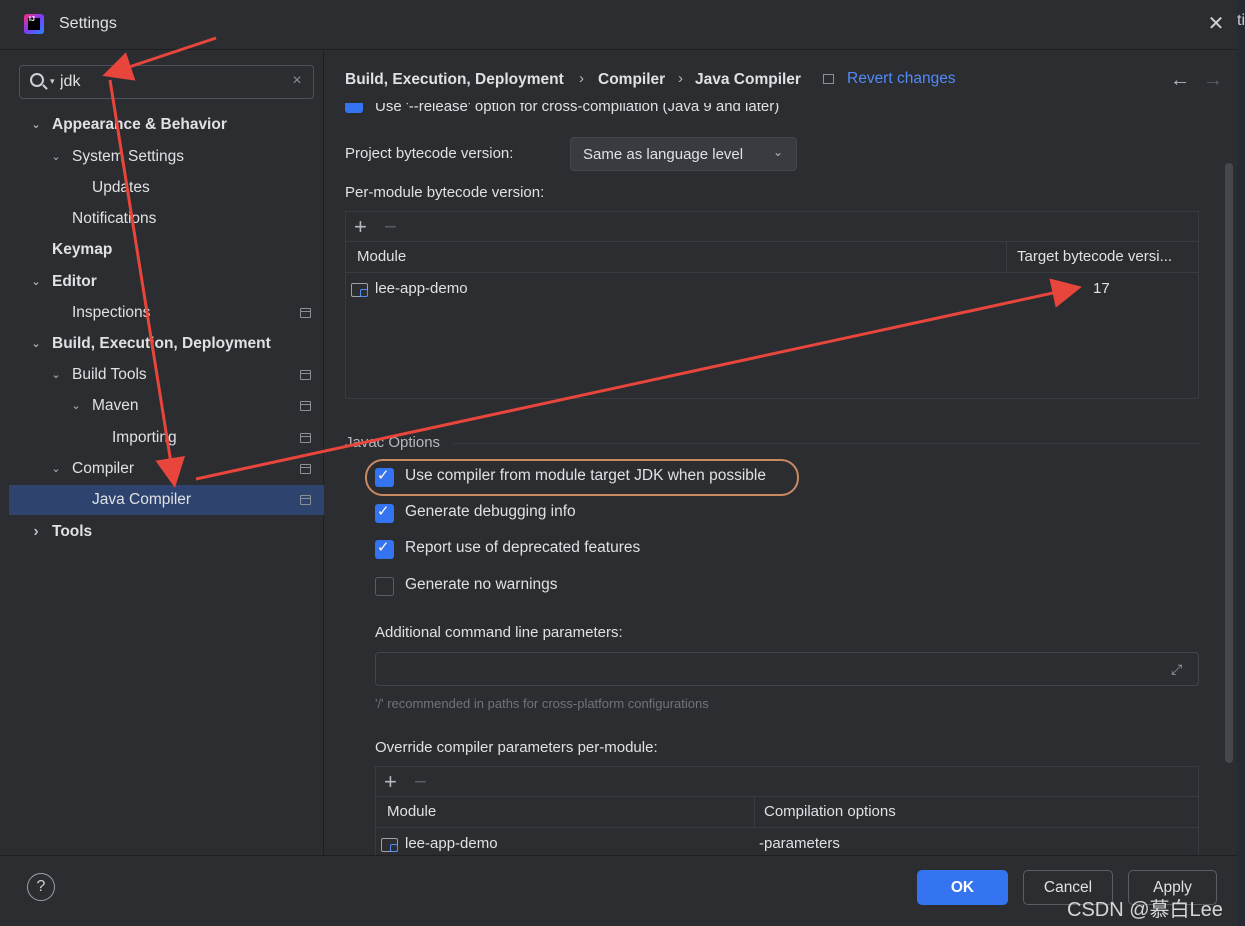  What do you see at coordinates (166, 469) in the screenshot?
I see `sidebar-item-compiler: ⌄ Compiler` at bounding box center [166, 469].